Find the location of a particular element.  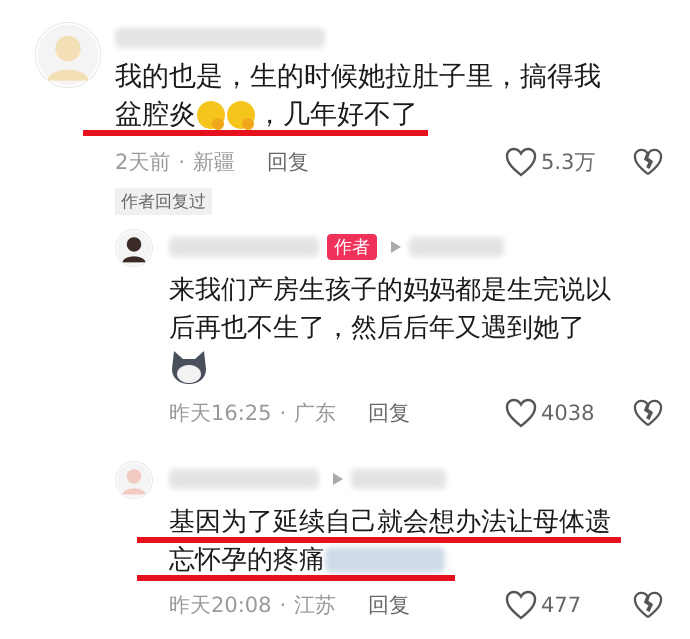

comment-text: 来我们产房生孩子的妈妈都是生完说以 is located at coordinates (390, 290).